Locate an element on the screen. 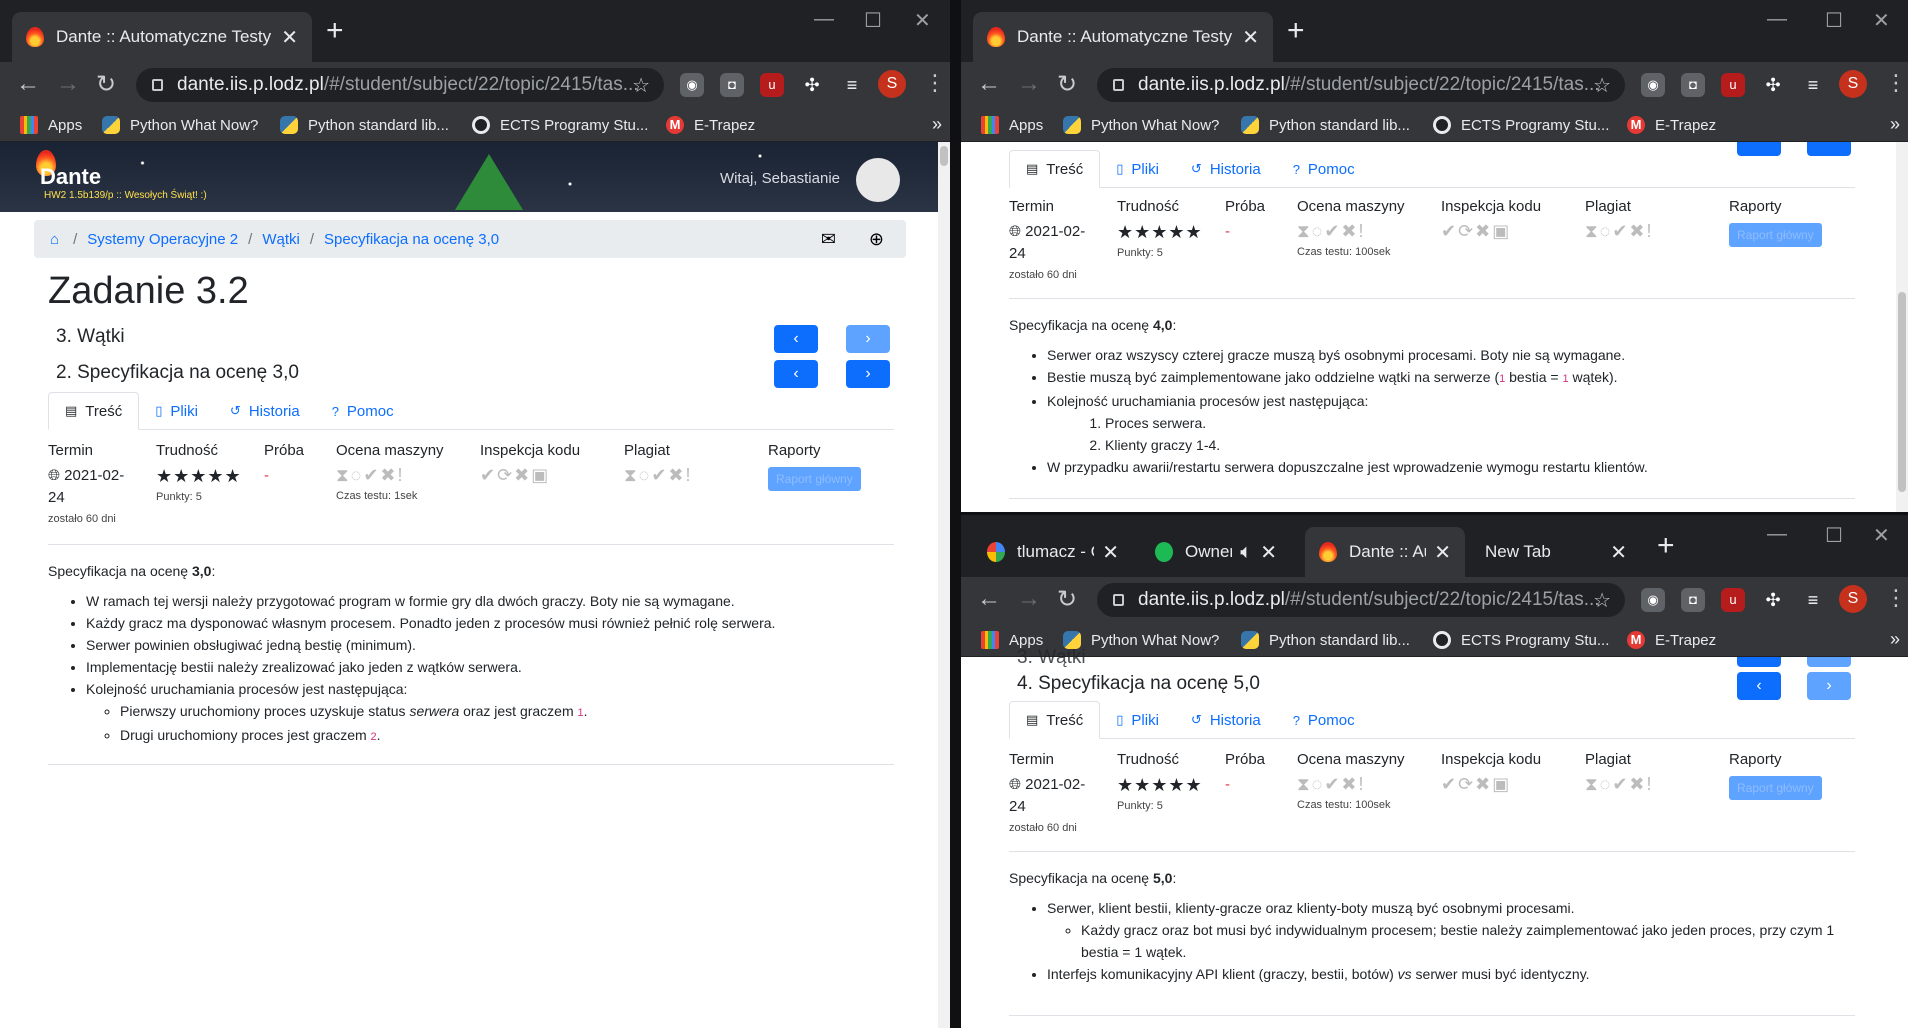 This screenshot has width=1908, height=1028. browser-tab-new: New Tab ✕ is located at coordinates (1556, 552).